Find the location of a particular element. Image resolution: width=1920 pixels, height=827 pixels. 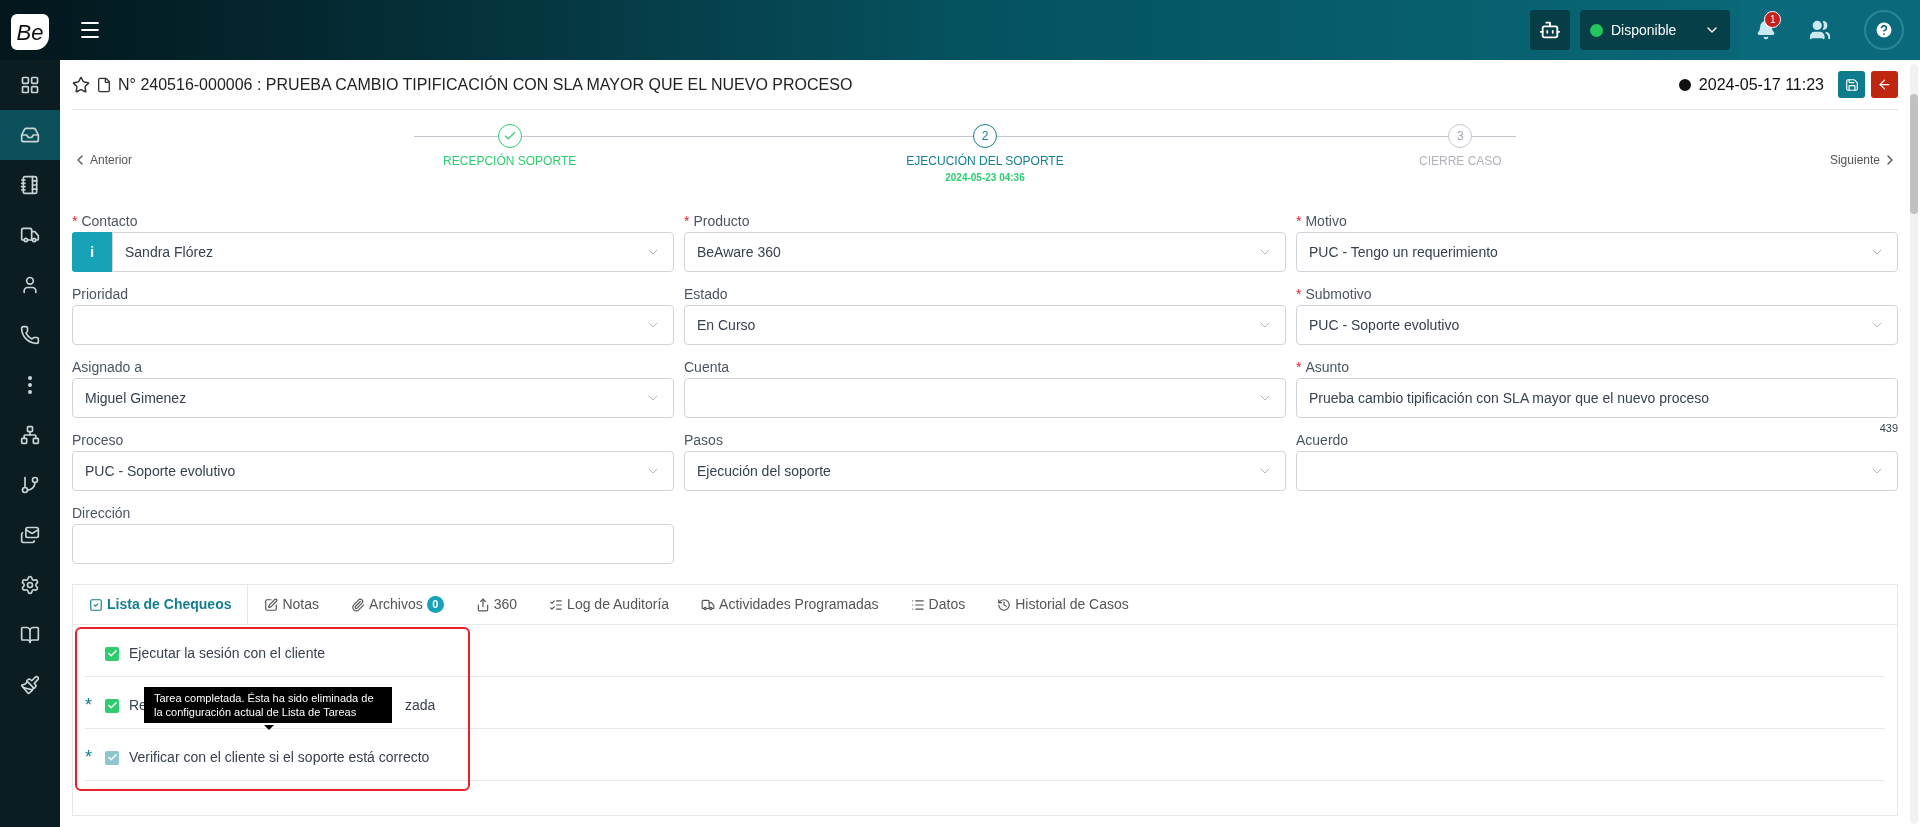

select-field: Ejecución del soporte is located at coordinates (985, 471).